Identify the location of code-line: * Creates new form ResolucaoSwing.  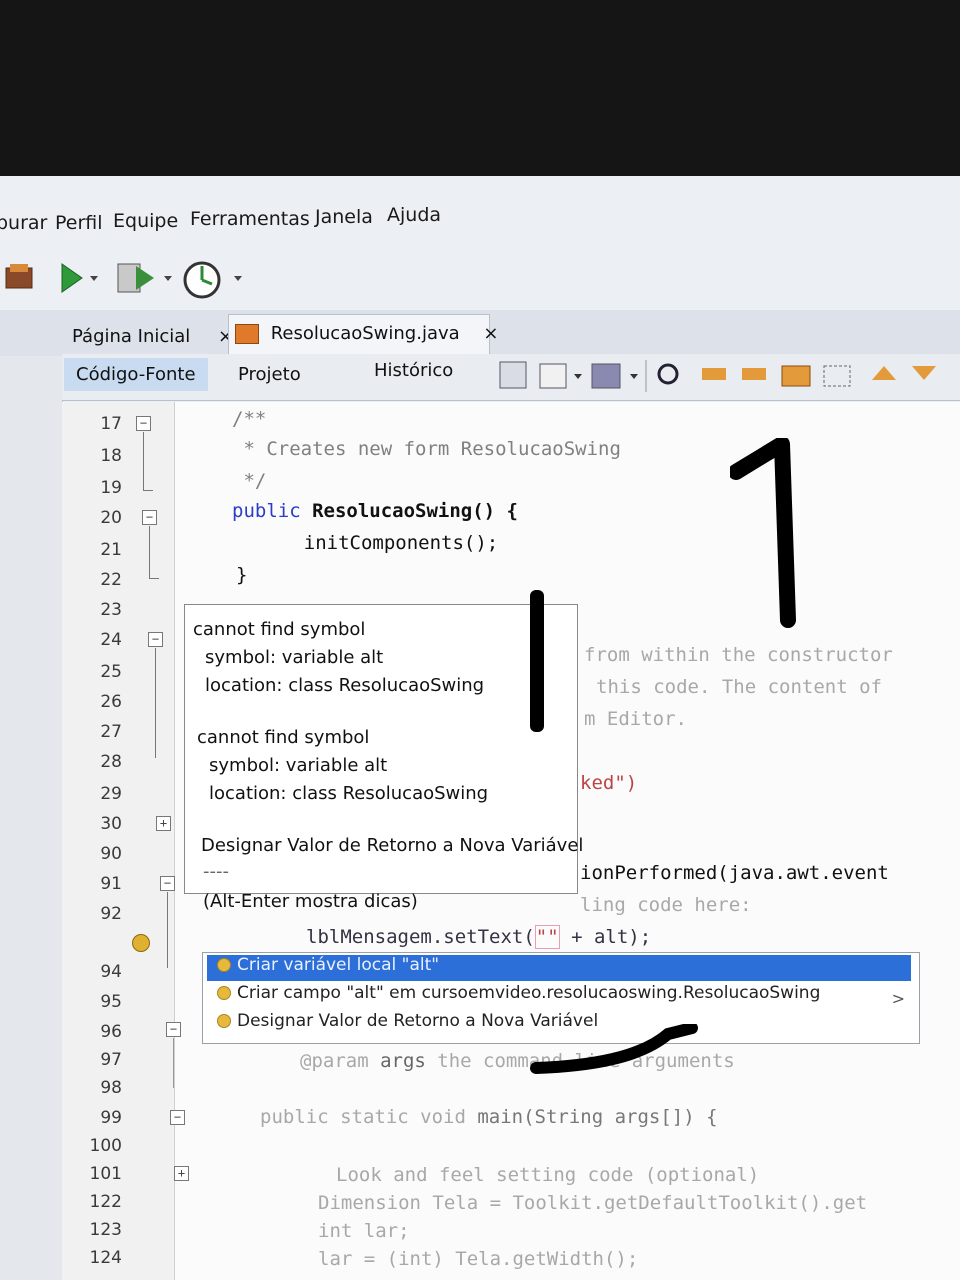
(426, 449).